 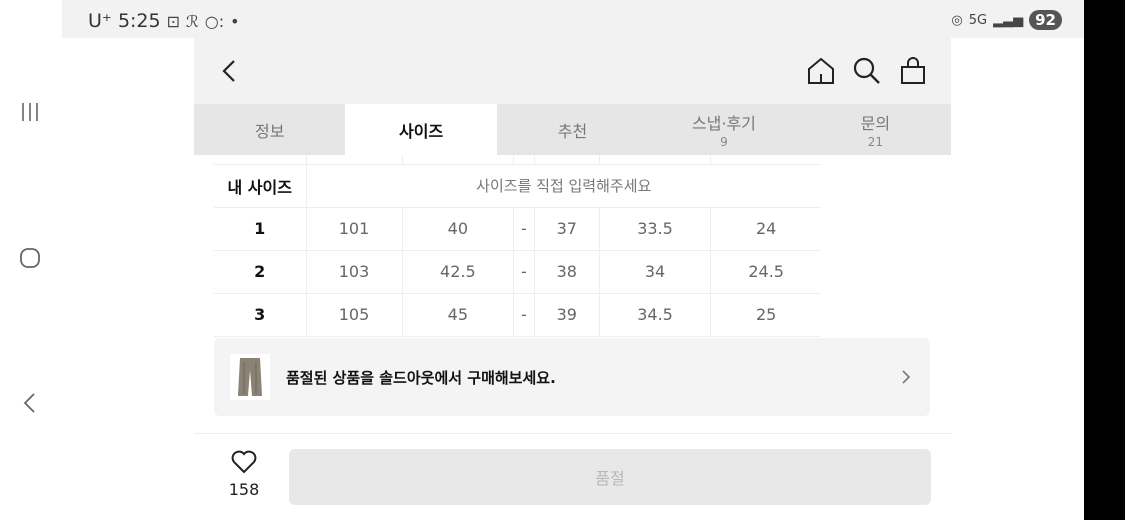 What do you see at coordinates (567, 315) in the screenshot?
I see `table-cell: 39` at bounding box center [567, 315].